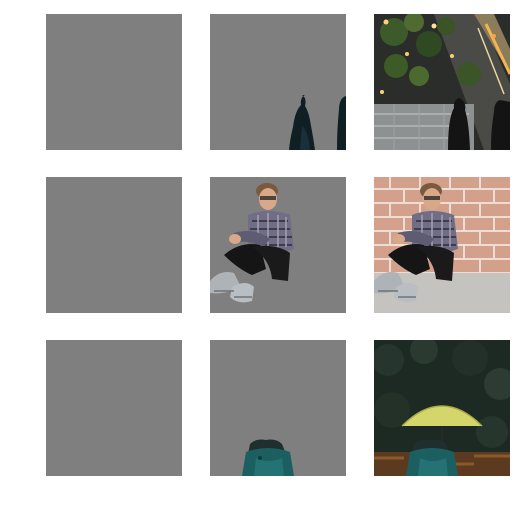 This screenshot has width=520, height=510. I want to click on tile-row2-photo, so click(442, 245).